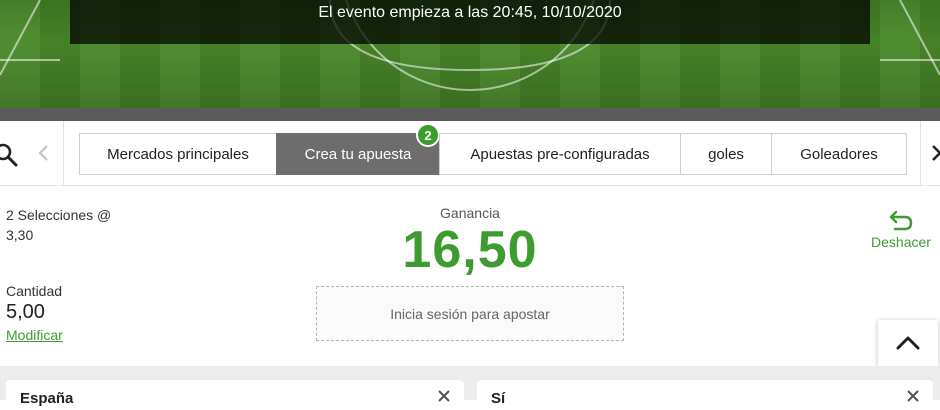 The width and height of the screenshot is (940, 410). What do you see at coordinates (235, 395) in the screenshot?
I see `selection-card: España` at bounding box center [235, 395].